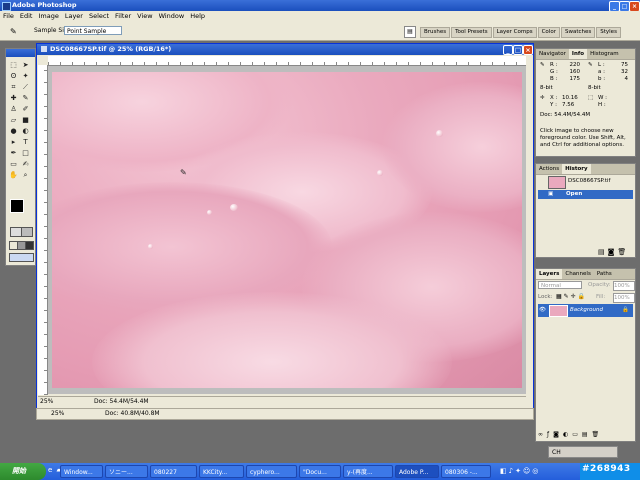  Describe the element at coordinates (574, 296) in the screenshot. I see `lock-position-icon: ✛` at that location.